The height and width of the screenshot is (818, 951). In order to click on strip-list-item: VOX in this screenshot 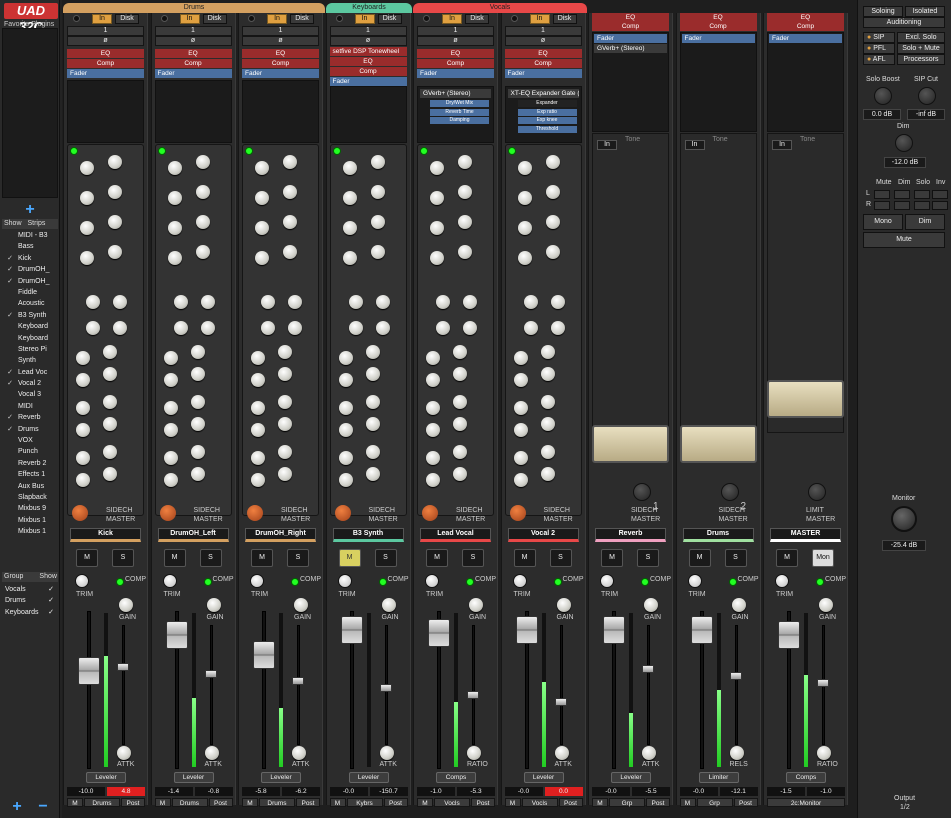, I will do `click(30, 440)`.